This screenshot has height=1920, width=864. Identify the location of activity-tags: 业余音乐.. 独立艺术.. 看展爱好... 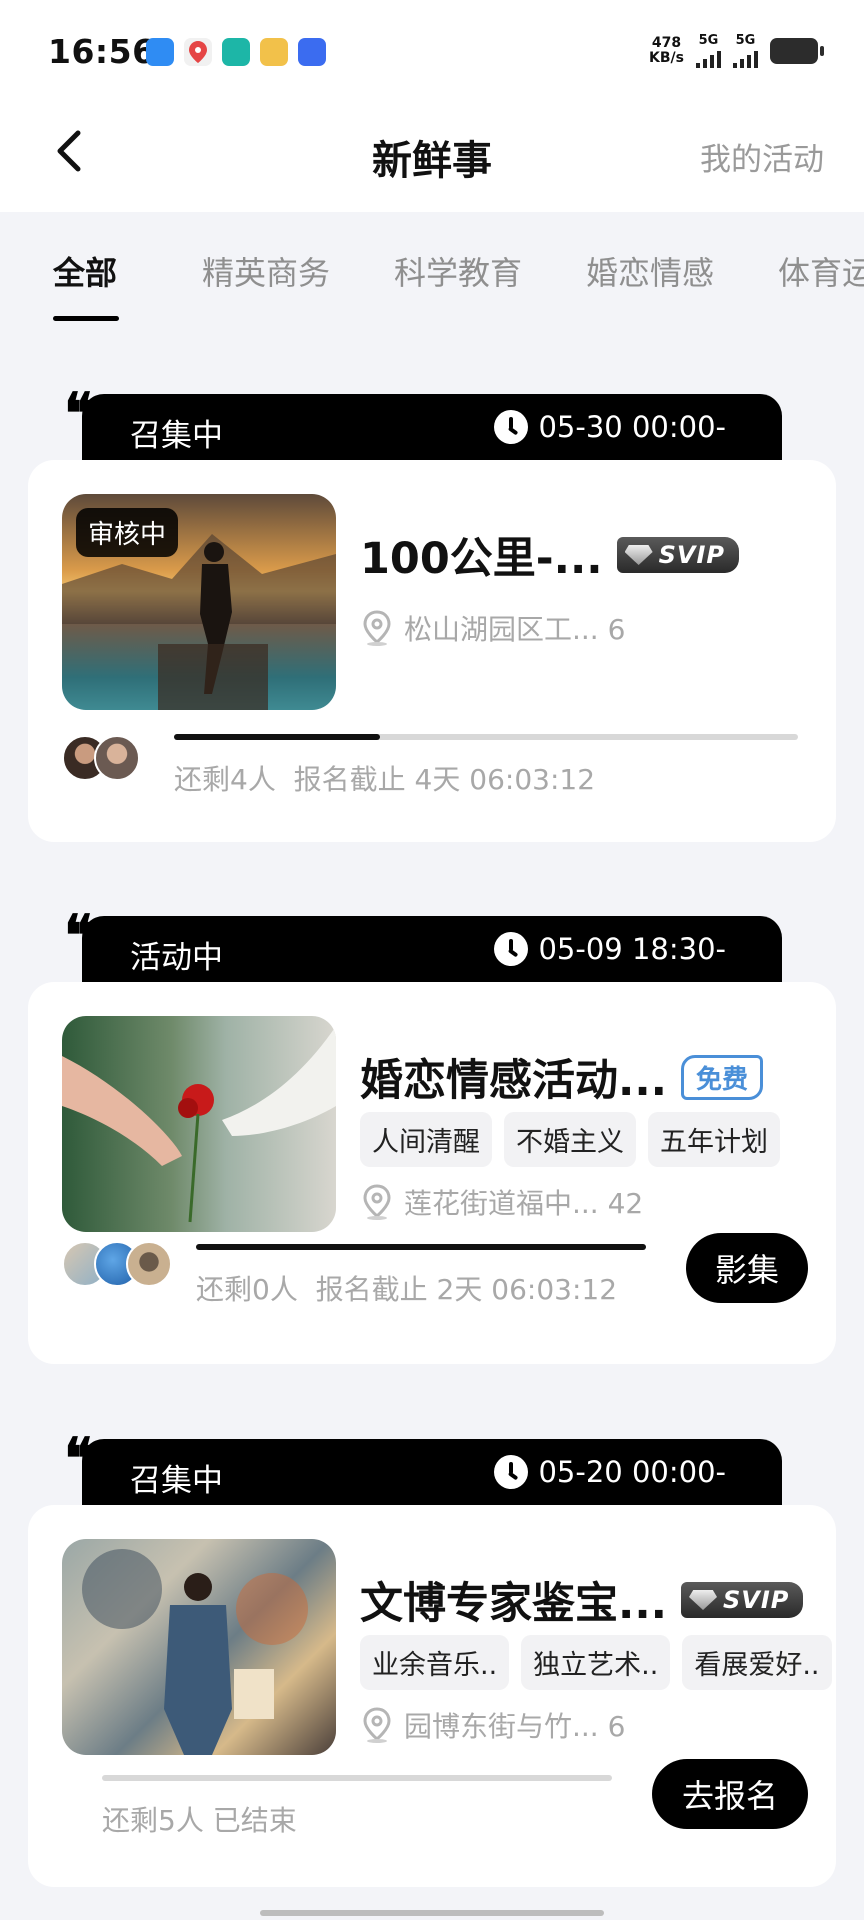
(596, 1662).